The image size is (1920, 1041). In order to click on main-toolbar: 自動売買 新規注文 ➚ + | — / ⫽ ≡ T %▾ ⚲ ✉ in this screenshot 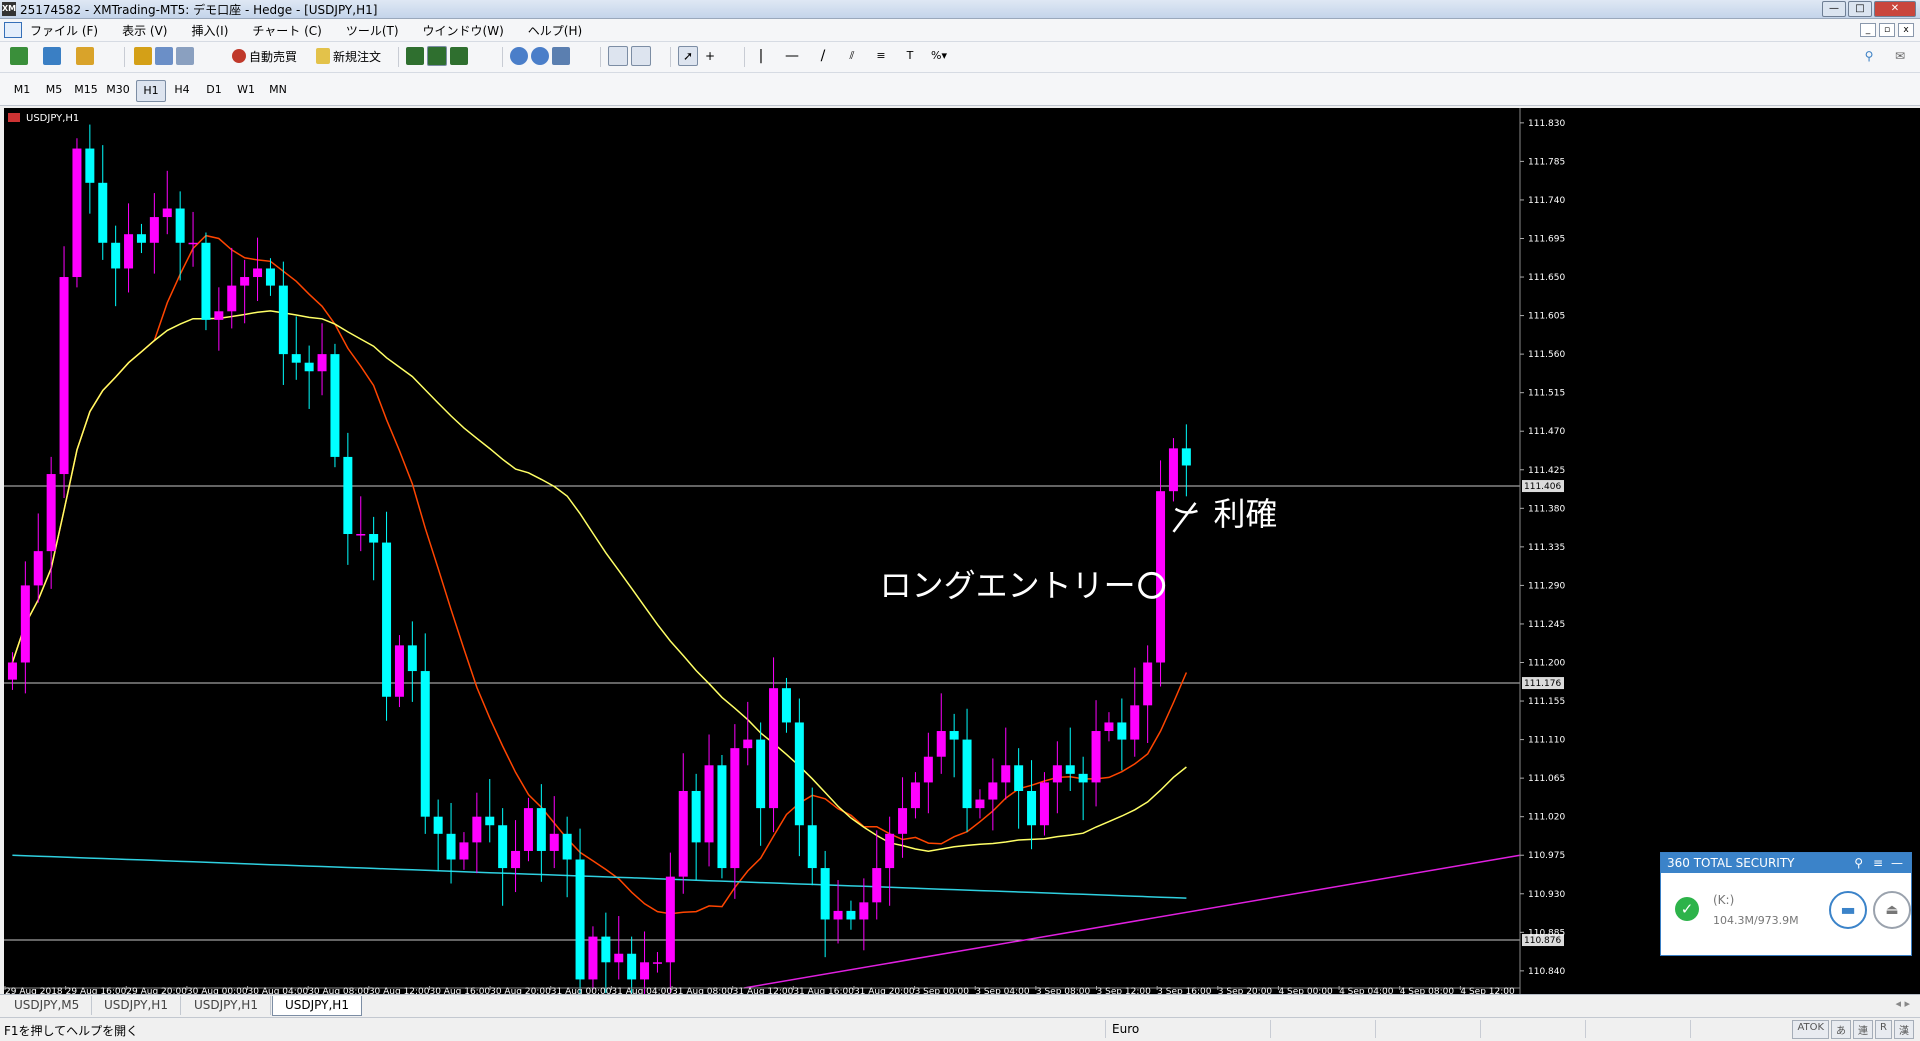, I will do `click(960, 57)`.